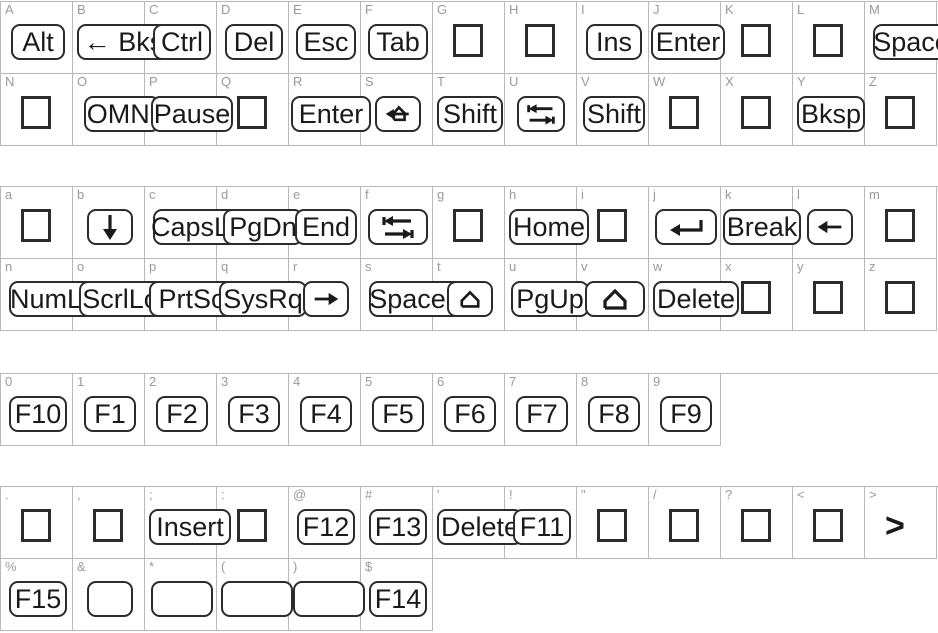  What do you see at coordinates (901, 38) in the screenshot?
I see `glyph-cell: M Spacebar` at bounding box center [901, 38].